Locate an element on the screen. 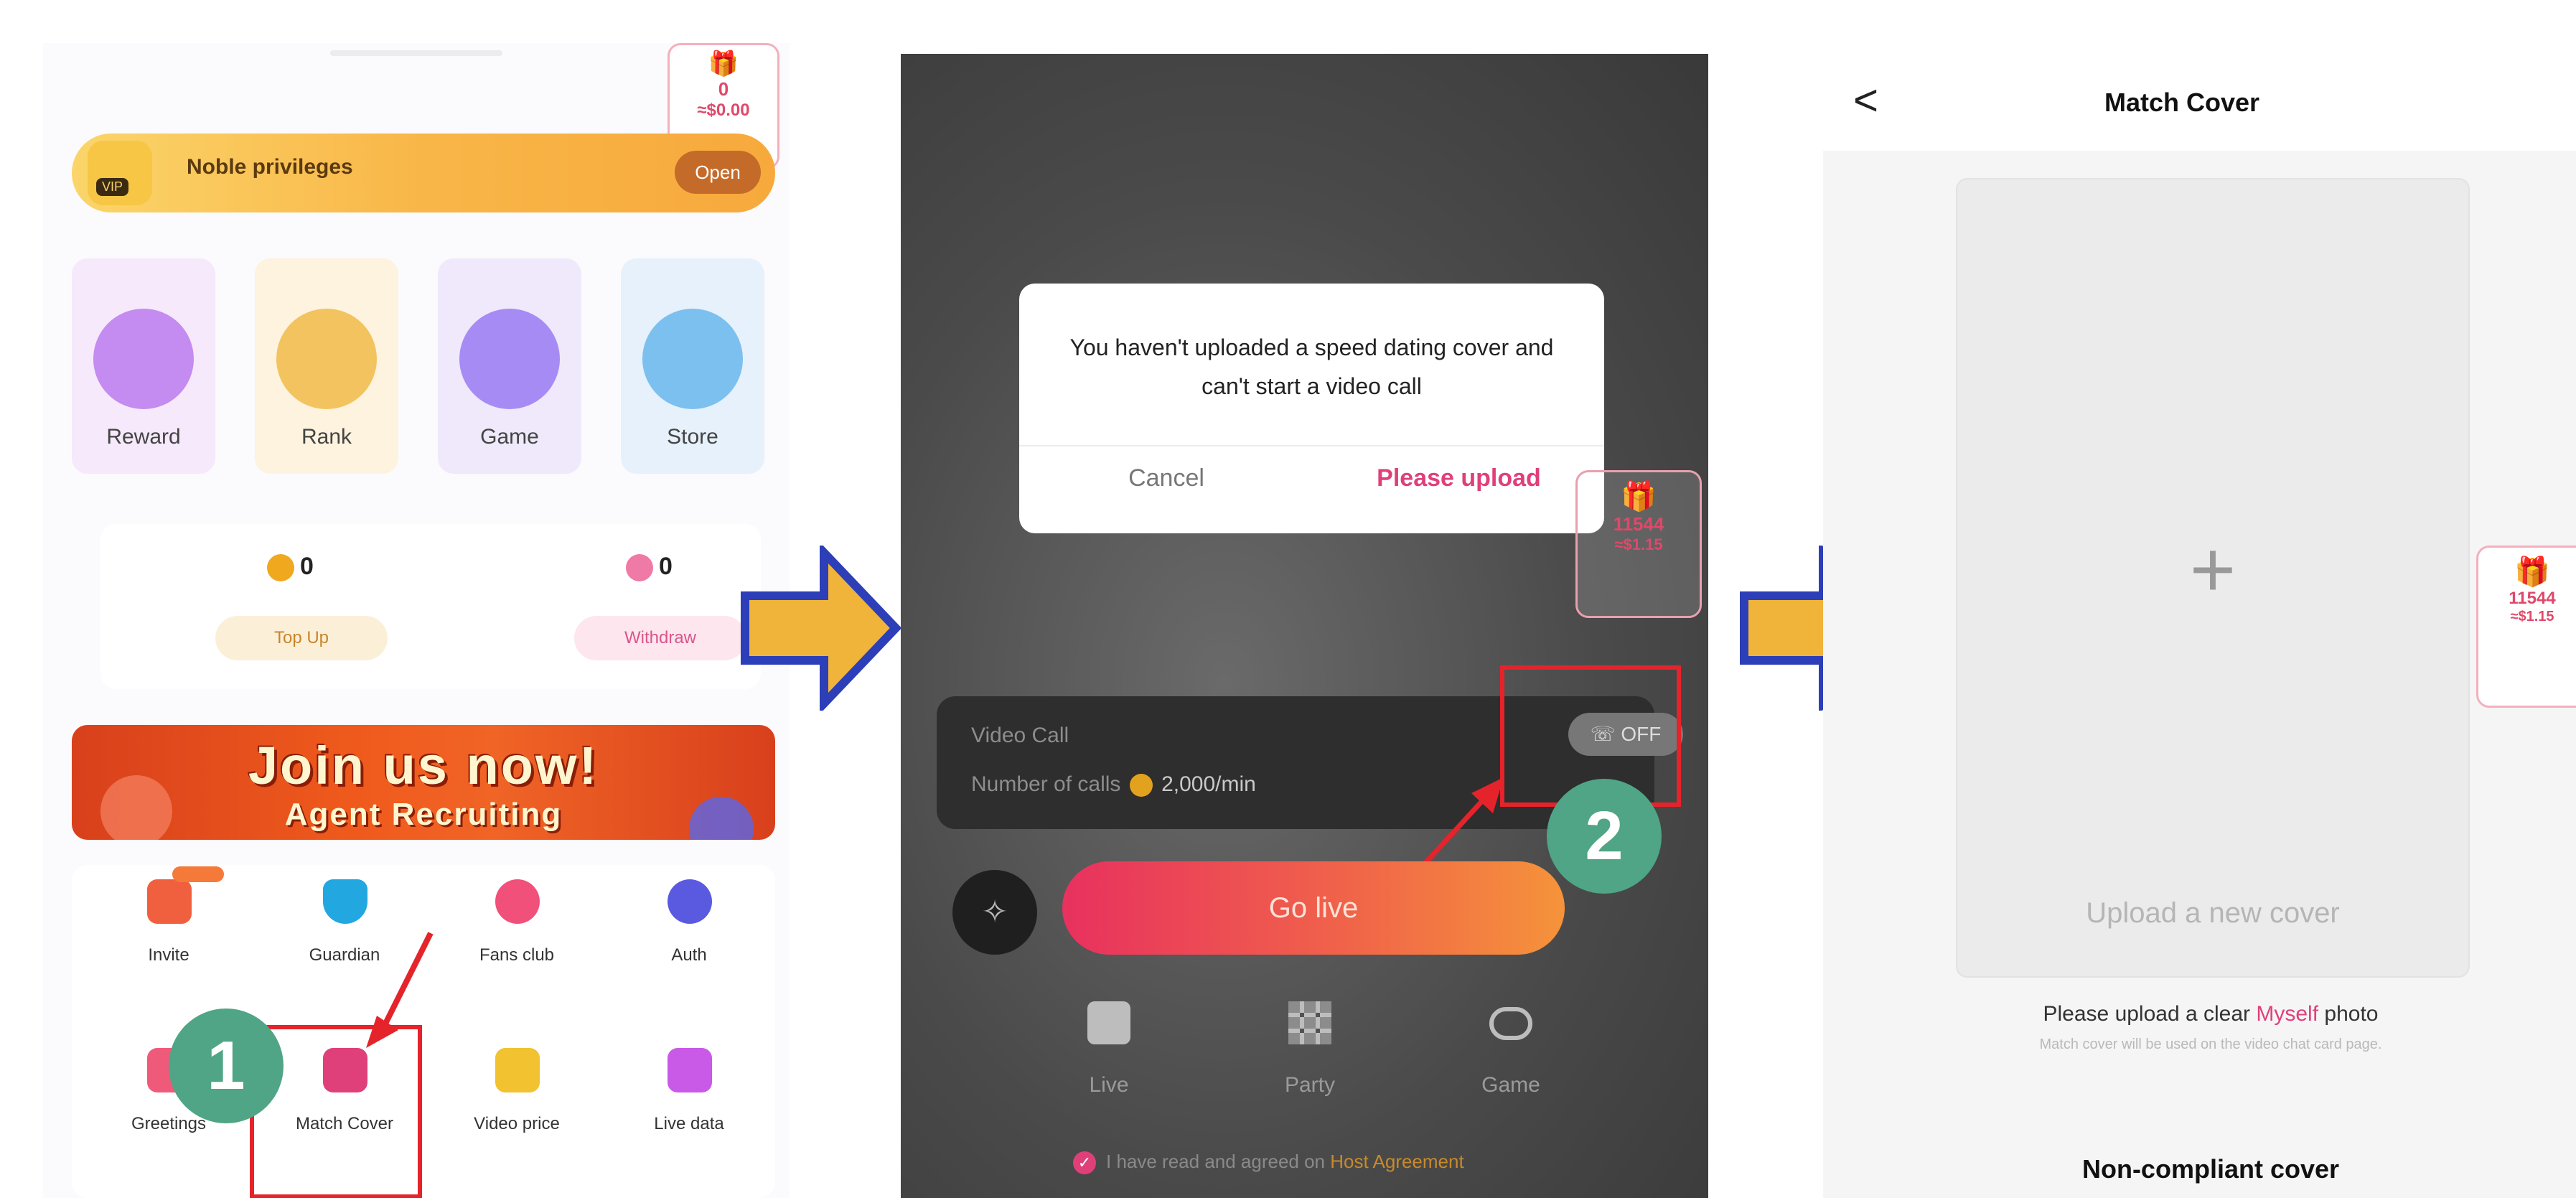 This screenshot has width=2576, height=1198. upload-new-cover-label: Upload a new cover is located at coordinates (2213, 913).